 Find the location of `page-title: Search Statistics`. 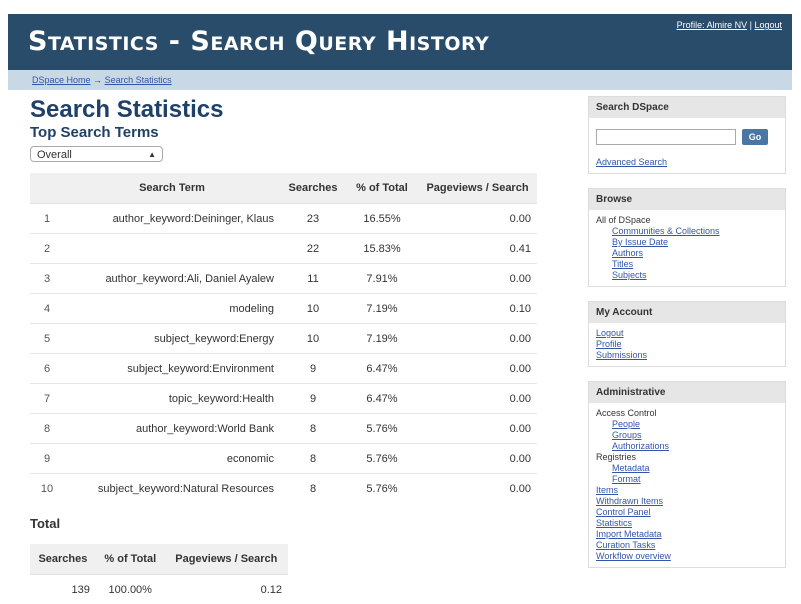

page-title: Search Statistics is located at coordinates (287, 110).